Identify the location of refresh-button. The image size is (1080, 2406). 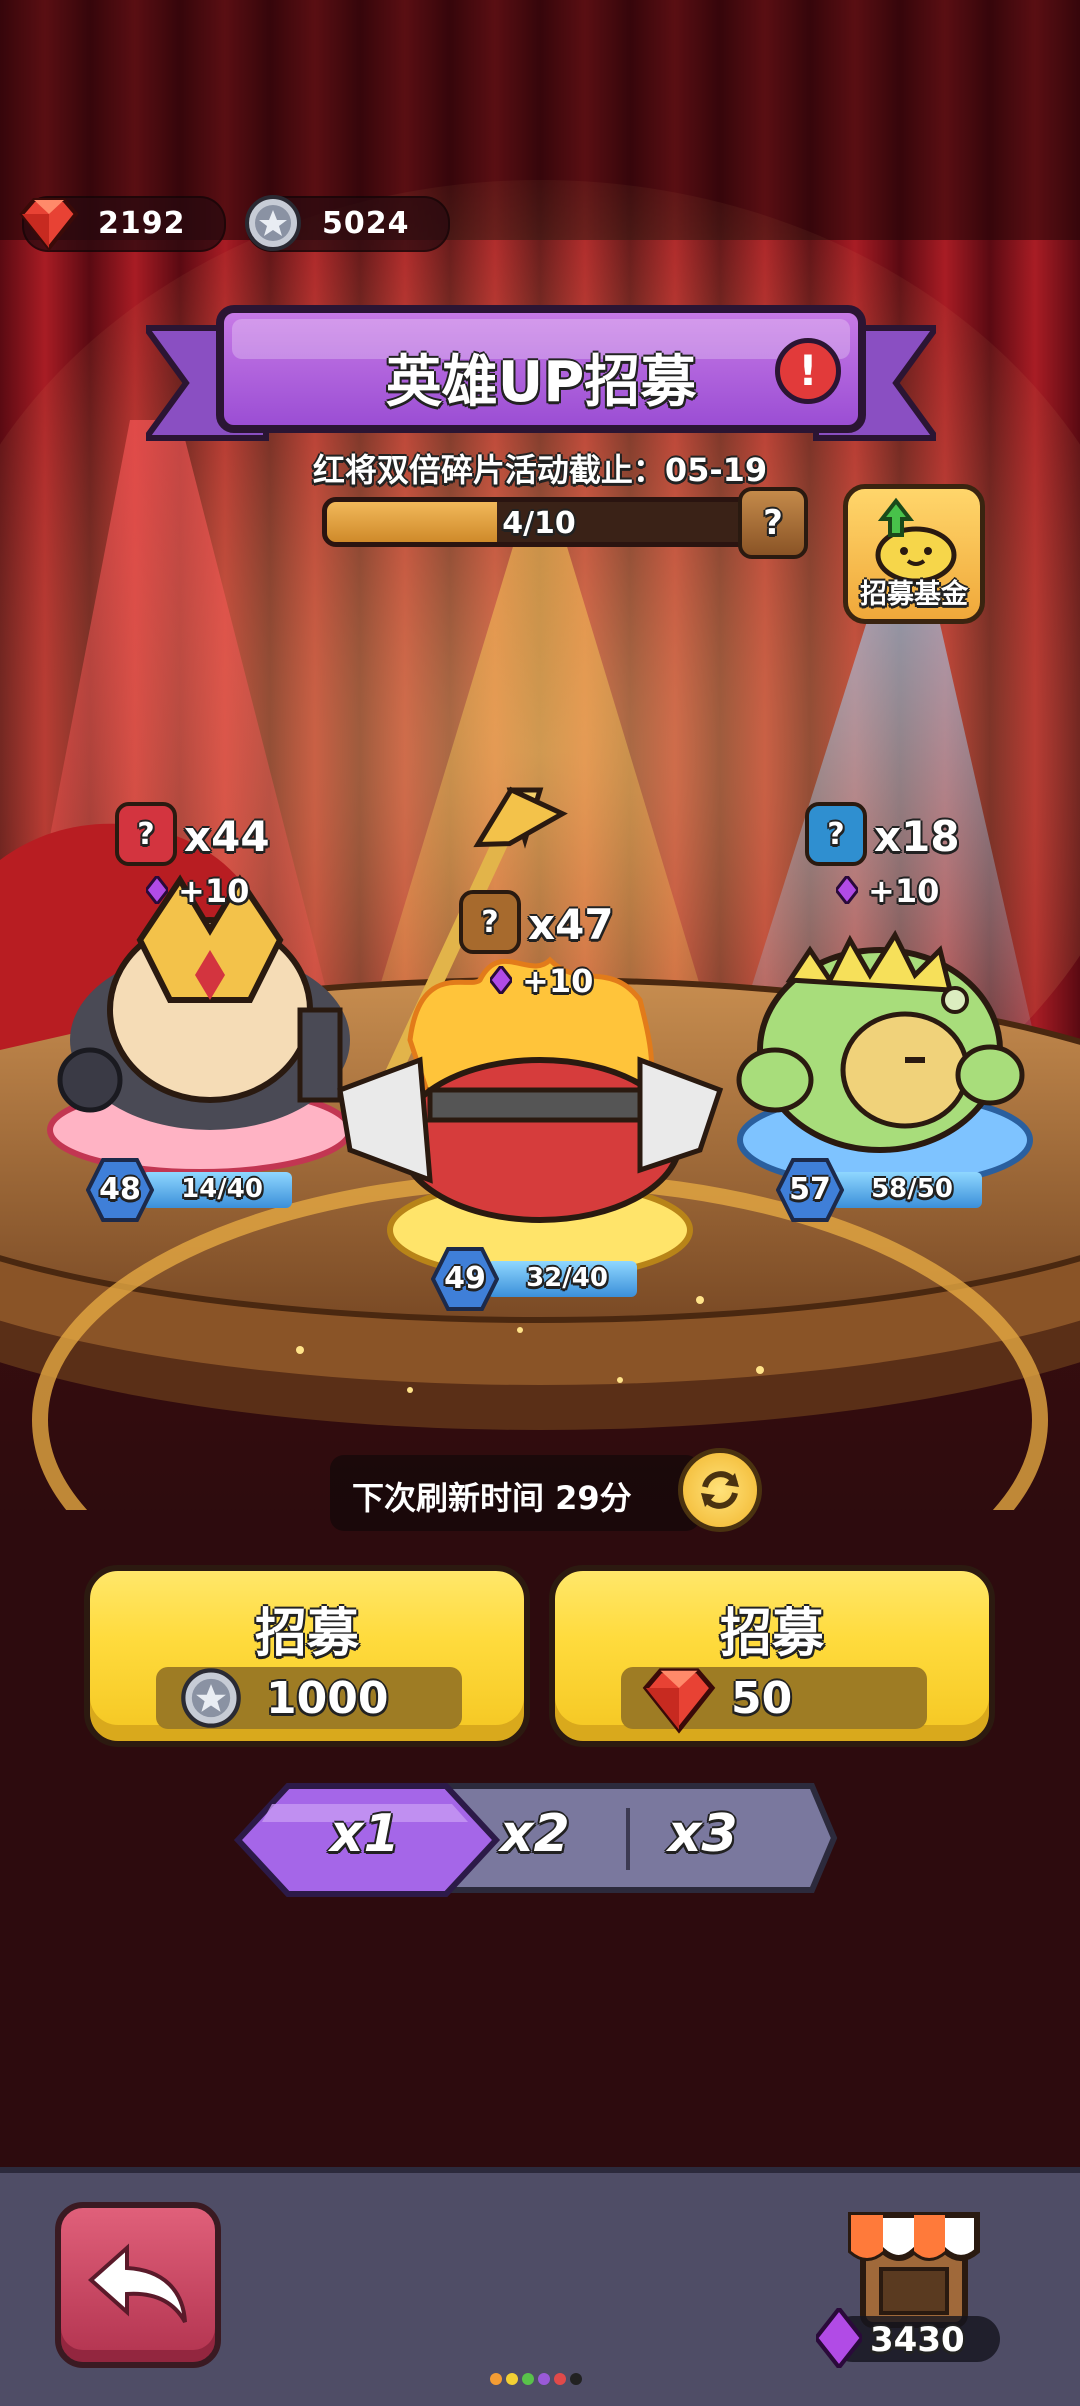
(720, 1490).